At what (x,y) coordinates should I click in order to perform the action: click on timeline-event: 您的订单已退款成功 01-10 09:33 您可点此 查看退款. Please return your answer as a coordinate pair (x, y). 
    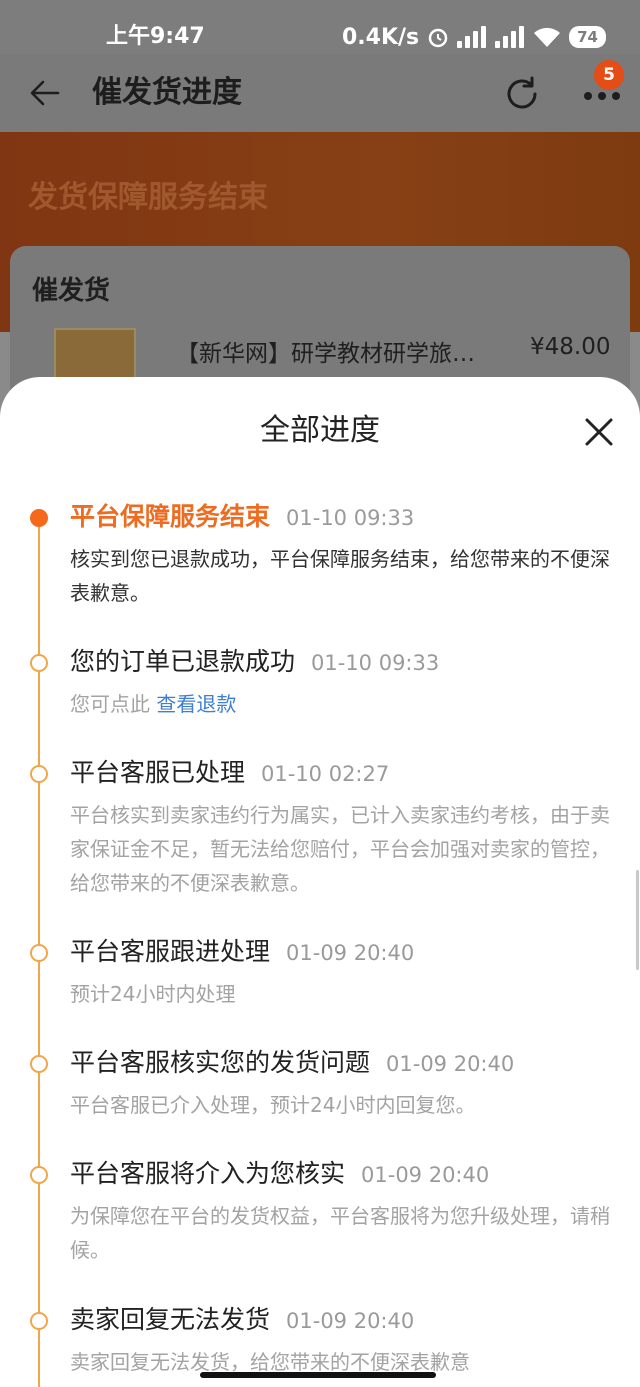
    Looking at the image, I should click on (340, 682).